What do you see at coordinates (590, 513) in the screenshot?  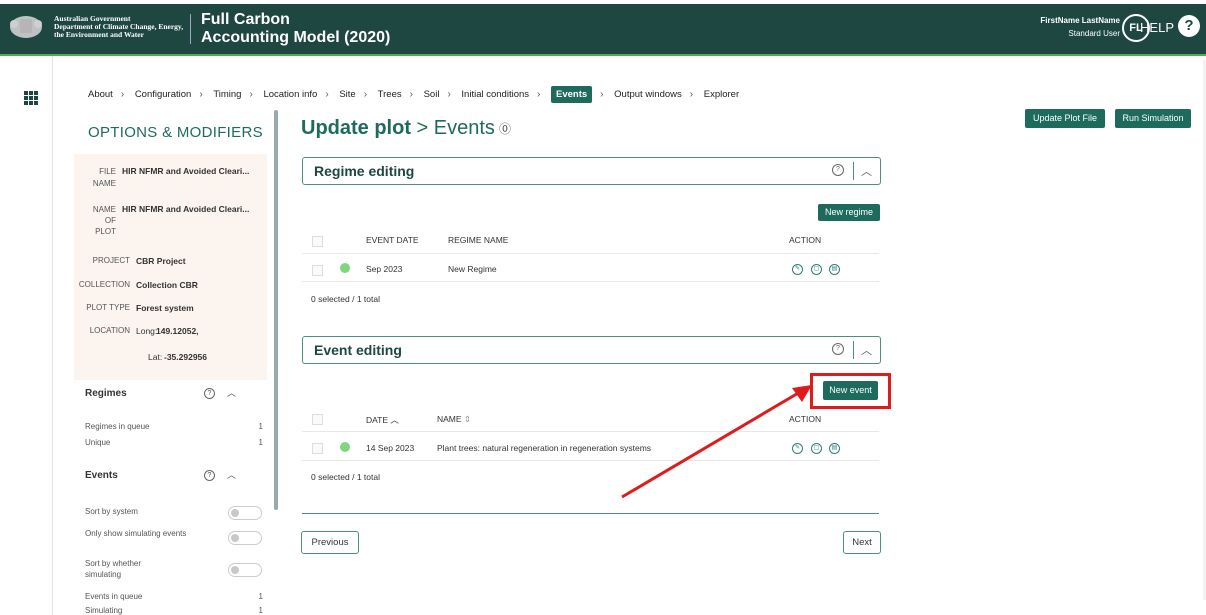 I see `section-divider` at bounding box center [590, 513].